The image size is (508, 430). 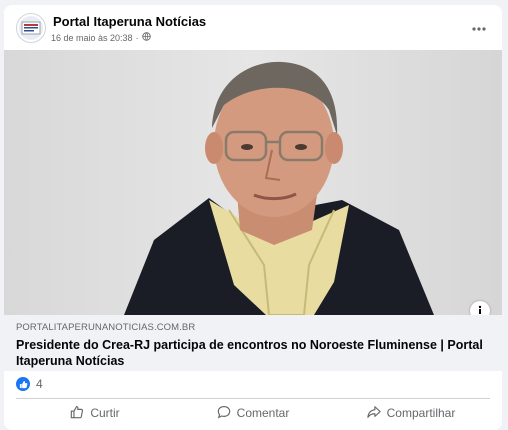 I want to click on post-timestamp: 16 de maio às 20:38, so click(x=92, y=38).